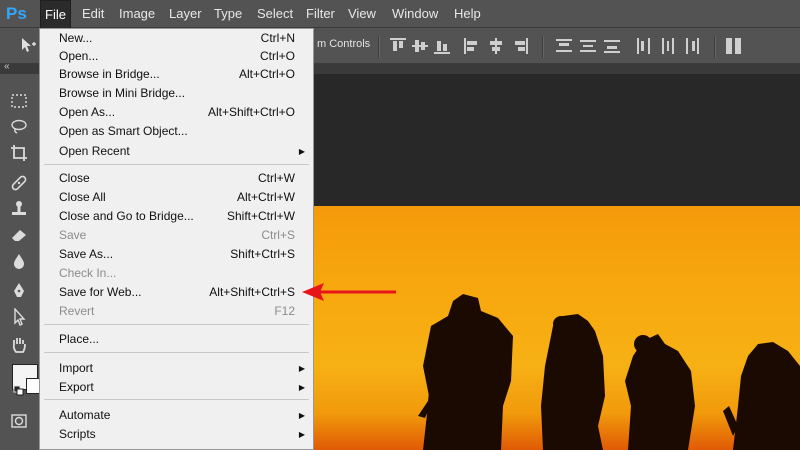 This screenshot has width=800, height=450. I want to click on align-right-icon, so click(520, 46).